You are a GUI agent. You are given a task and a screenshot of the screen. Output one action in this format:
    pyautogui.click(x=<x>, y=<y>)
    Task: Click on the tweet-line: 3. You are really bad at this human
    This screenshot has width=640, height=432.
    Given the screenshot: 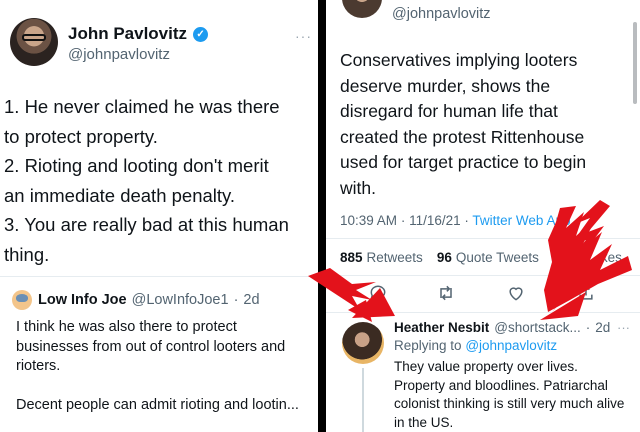 What is the action you would take?
    pyautogui.click(x=146, y=224)
    